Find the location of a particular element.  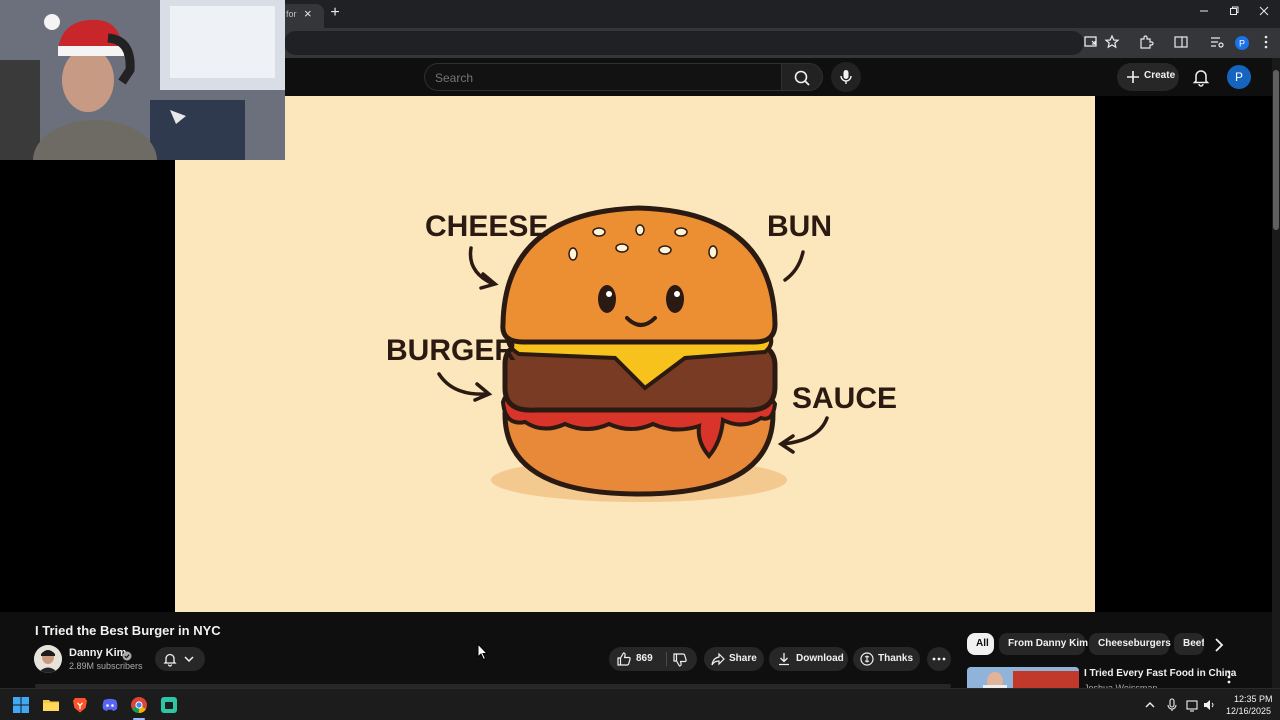

app-icon is located at coordinates (169, 705).